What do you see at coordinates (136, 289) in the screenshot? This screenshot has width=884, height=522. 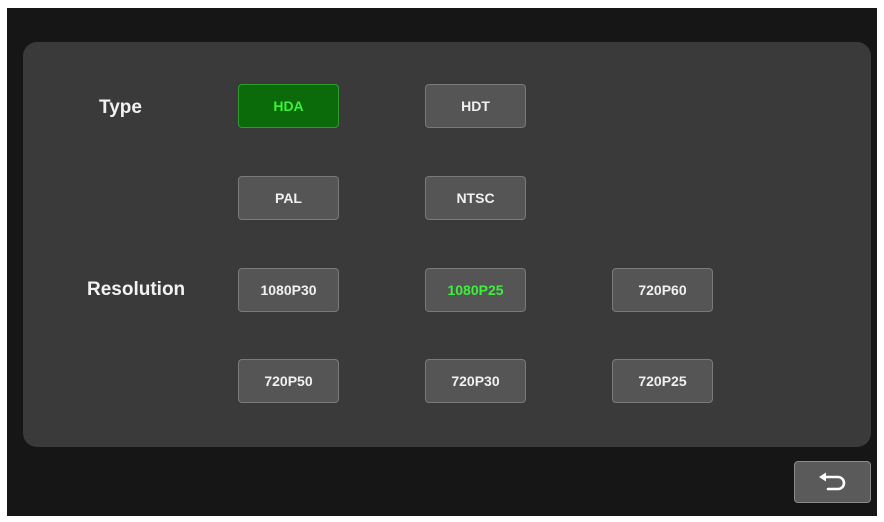 I see `resolution-label: Resolution` at bounding box center [136, 289].